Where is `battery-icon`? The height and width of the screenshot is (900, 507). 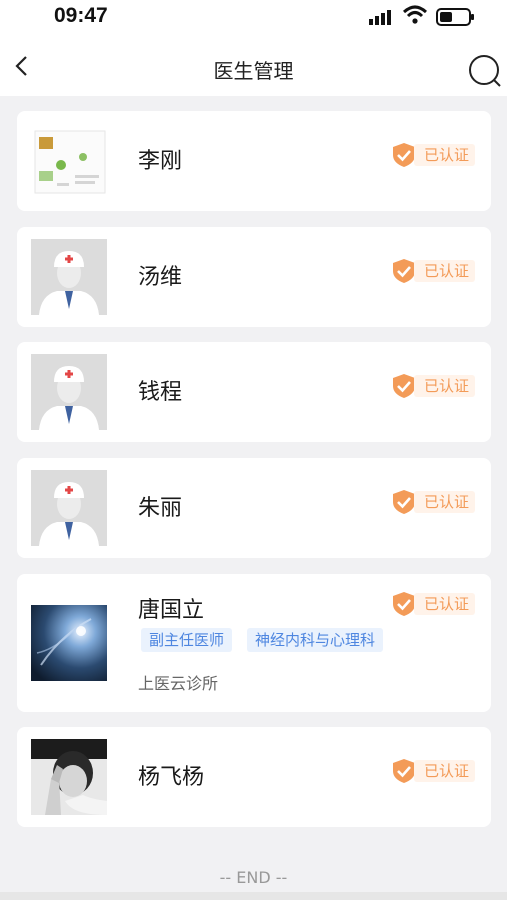
battery-icon is located at coordinates (455, 17).